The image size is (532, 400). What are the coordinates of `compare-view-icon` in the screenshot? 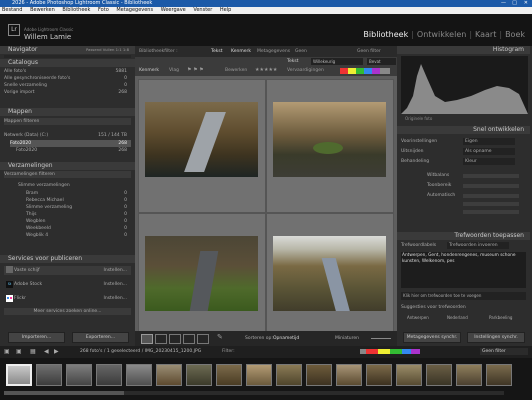 It's located at (175, 339).